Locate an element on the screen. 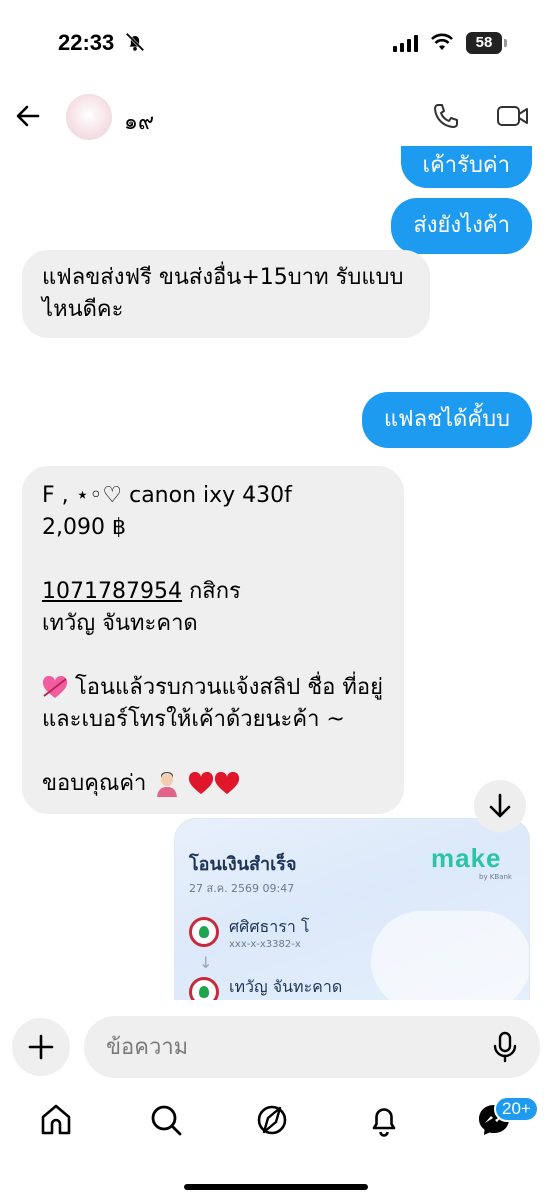 This screenshot has width=552, height=1200. message-line: 1071787954 กสิกร is located at coordinates (141, 591).